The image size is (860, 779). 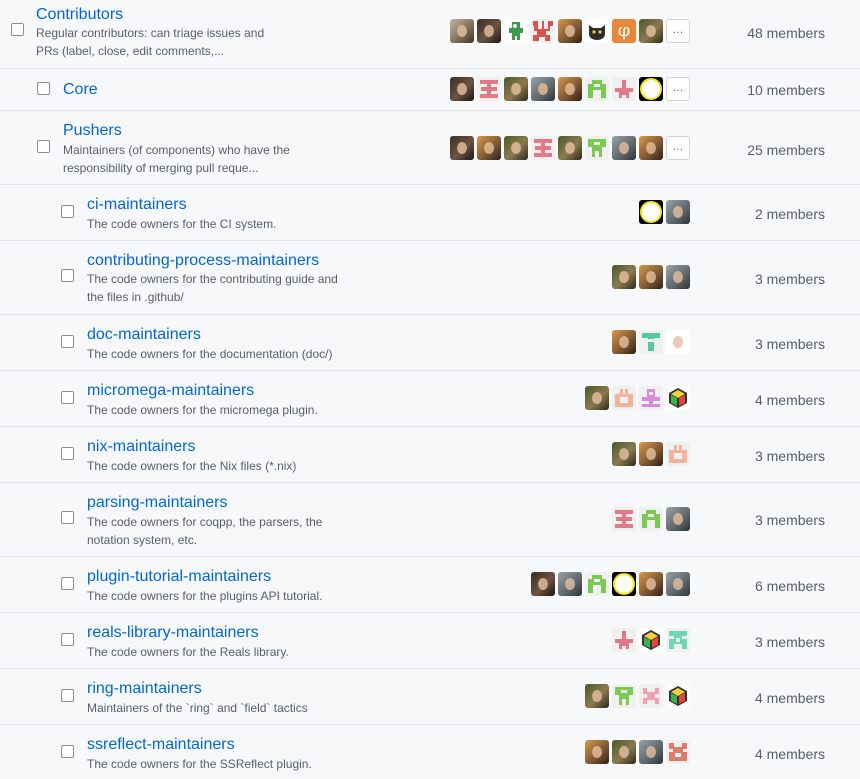 What do you see at coordinates (170, 391) in the screenshot?
I see `team-name-link: micromega-maintainers` at bounding box center [170, 391].